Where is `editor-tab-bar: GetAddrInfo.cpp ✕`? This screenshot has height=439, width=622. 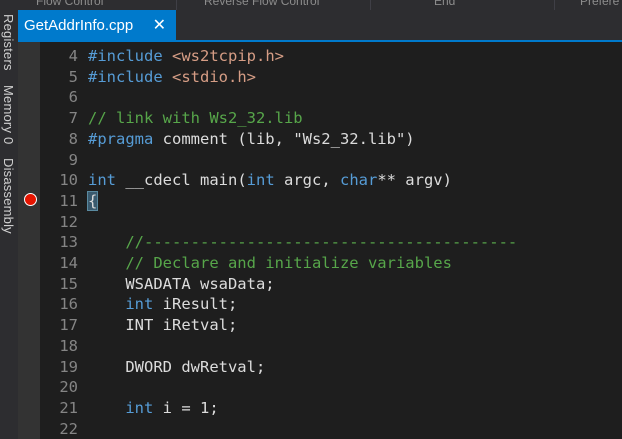 editor-tab-bar: GetAddrInfo.cpp ✕ is located at coordinates (311, 25).